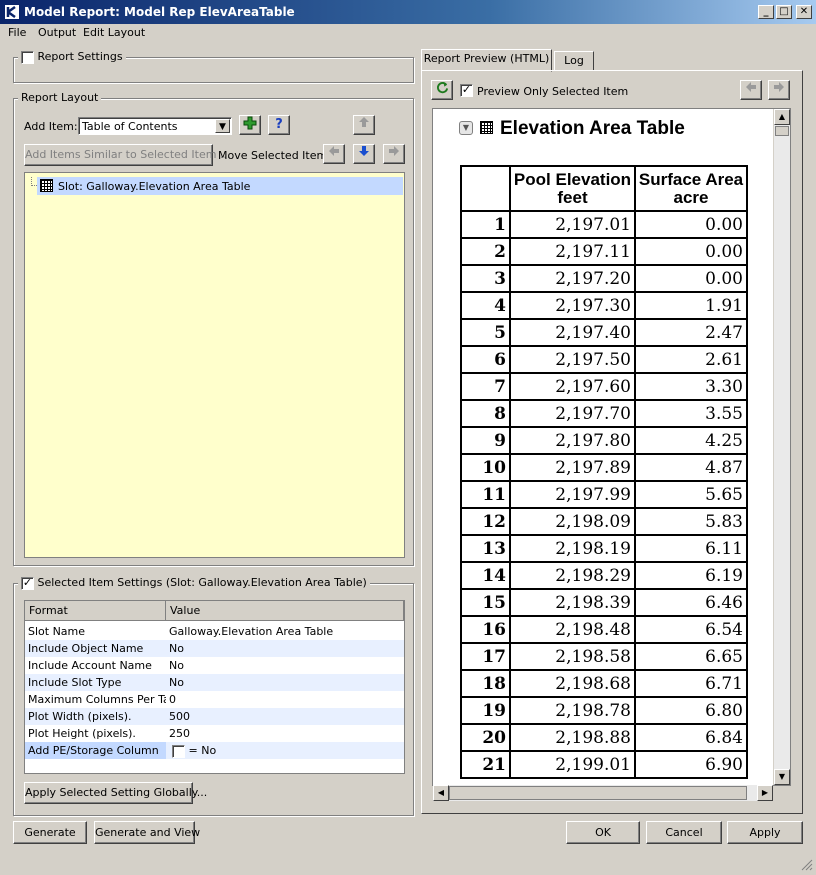 The width and height of the screenshot is (816, 875). I want to click on settings-row: Include Slot Type No, so click(214, 682).